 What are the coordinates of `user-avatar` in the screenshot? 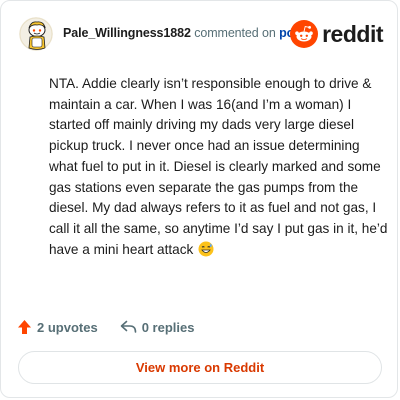 It's located at (36, 34).